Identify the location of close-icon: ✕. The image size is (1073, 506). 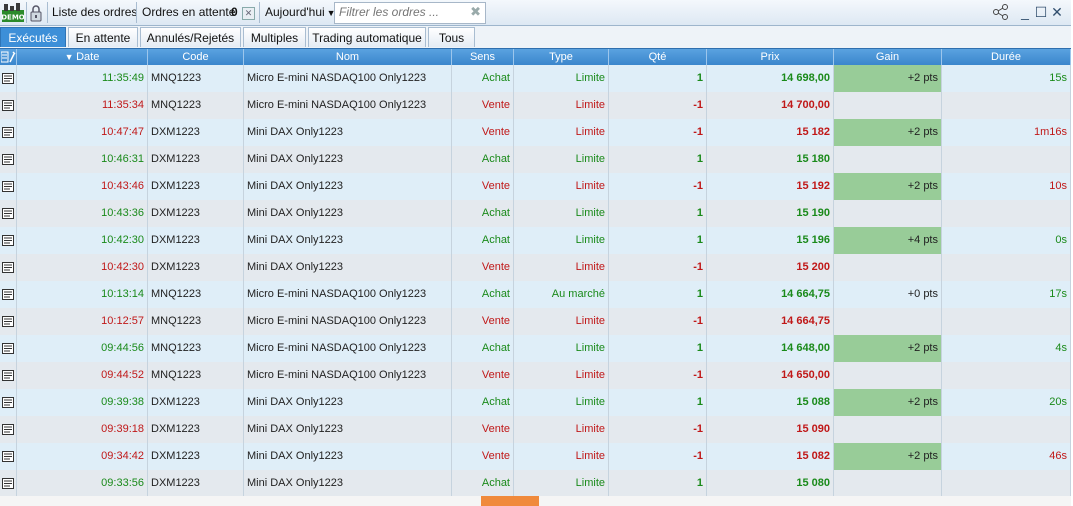
(1057, 12).